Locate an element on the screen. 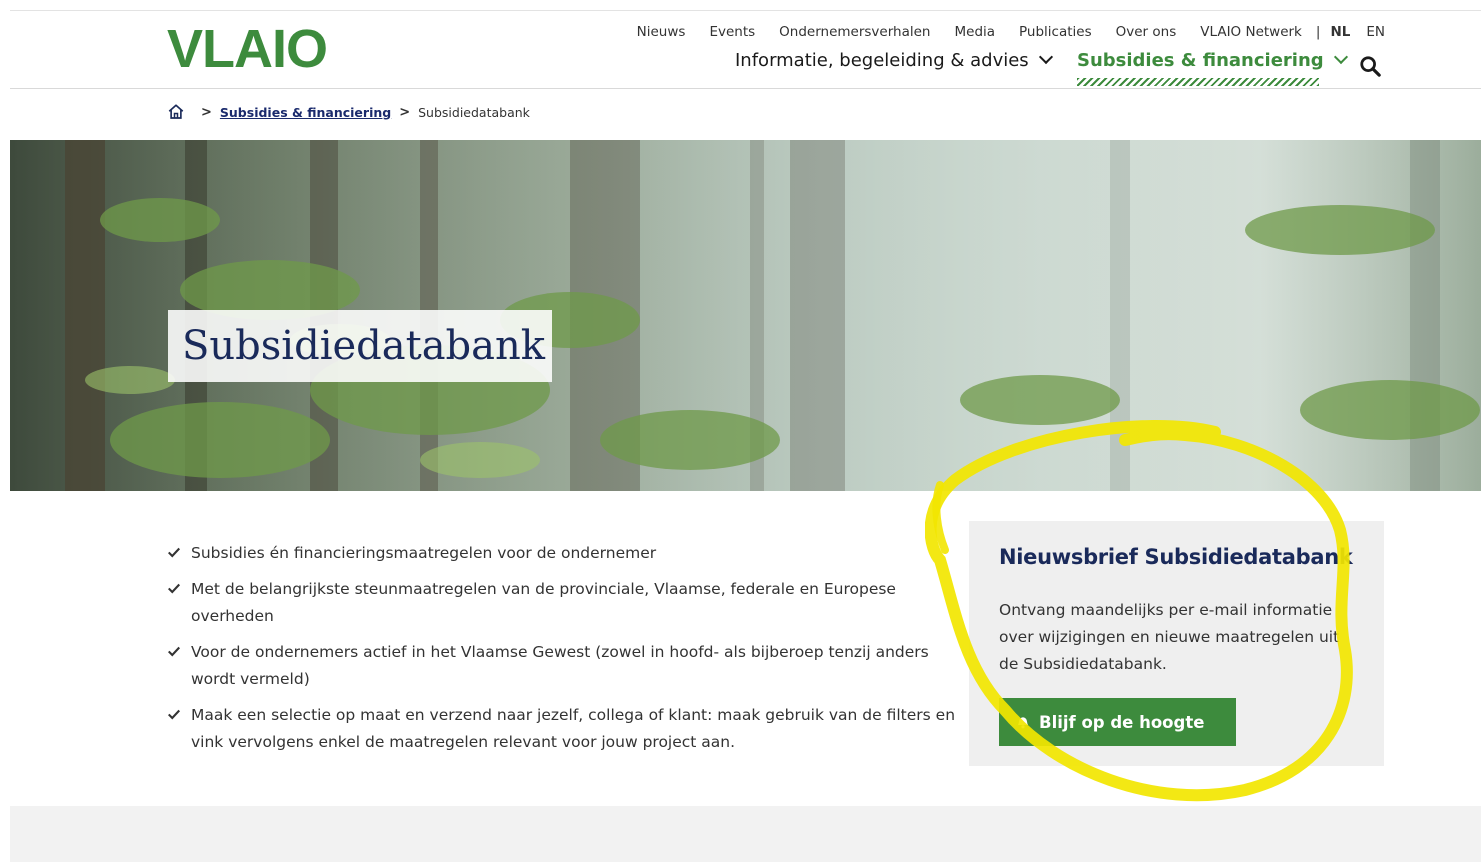 The height and width of the screenshot is (862, 1481). nav-vlaio-netwerk: VLAIO Netwerk is located at coordinates (1251, 32).